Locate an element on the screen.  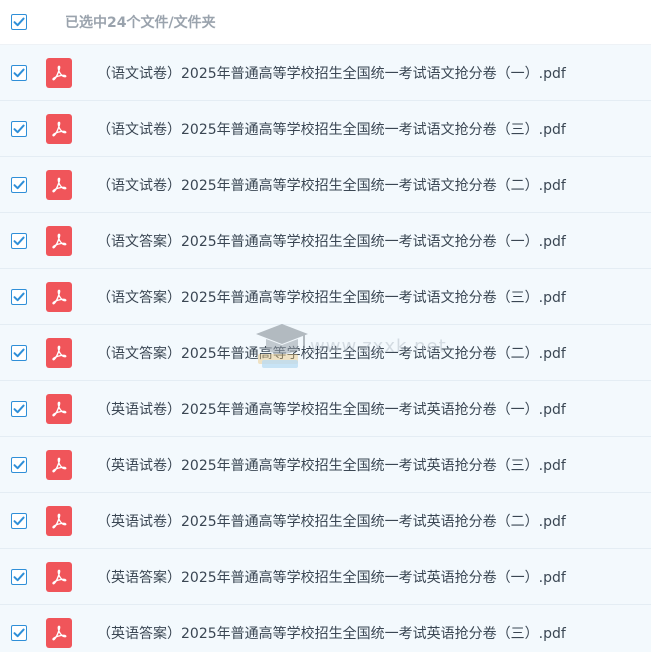
file-row: （语文试卷）2025年普通高等学校招生全国统一考试语文抢分卷（三）.pdf is located at coordinates (325, 129).